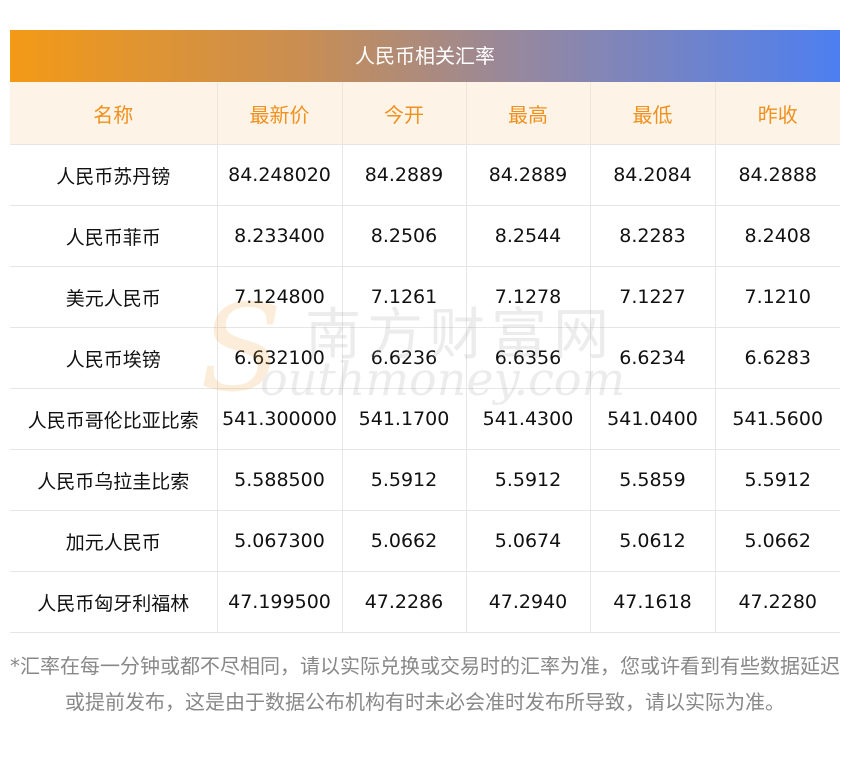  What do you see at coordinates (425, 56) in the screenshot?
I see `page-title: 人民币相关汇率` at bounding box center [425, 56].